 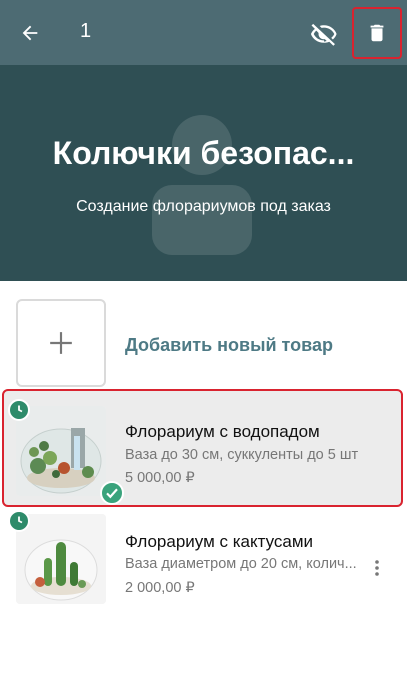 What do you see at coordinates (203, 206) in the screenshot?
I see `shop-subtitle: Создание флорариумов под заказ` at bounding box center [203, 206].